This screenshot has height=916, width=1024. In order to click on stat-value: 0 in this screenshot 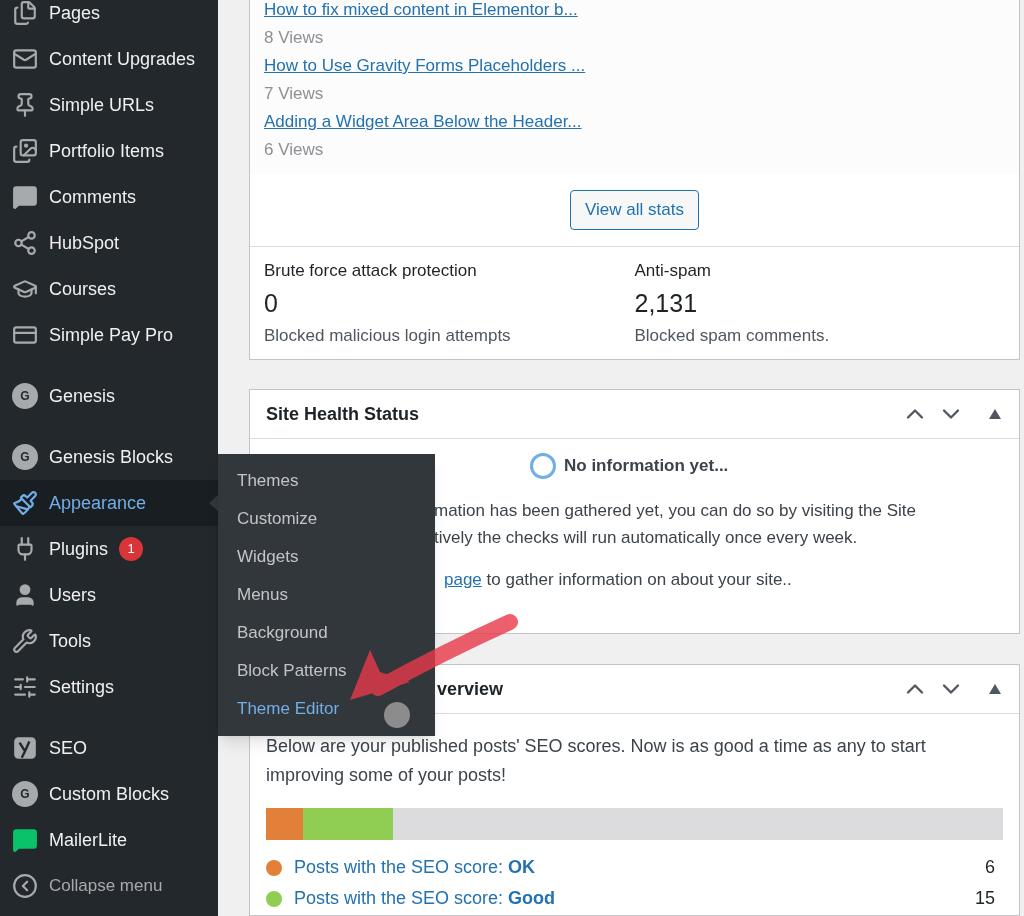, I will do `click(271, 303)`.